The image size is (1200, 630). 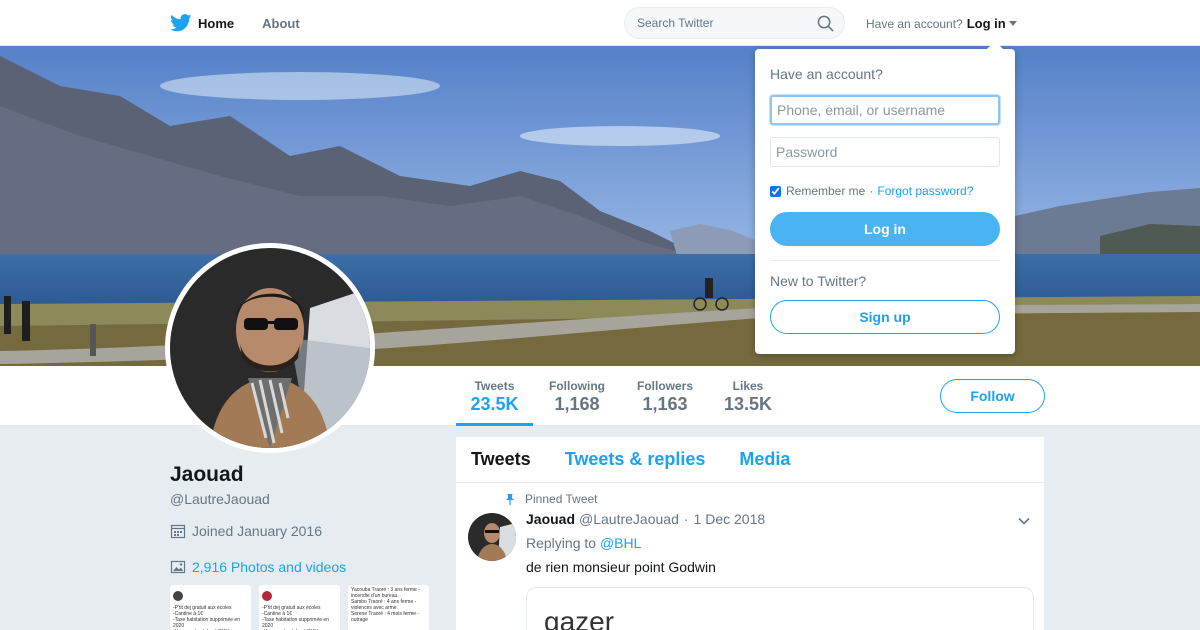 I want to click on follow-button: Follow, so click(x=992, y=396).